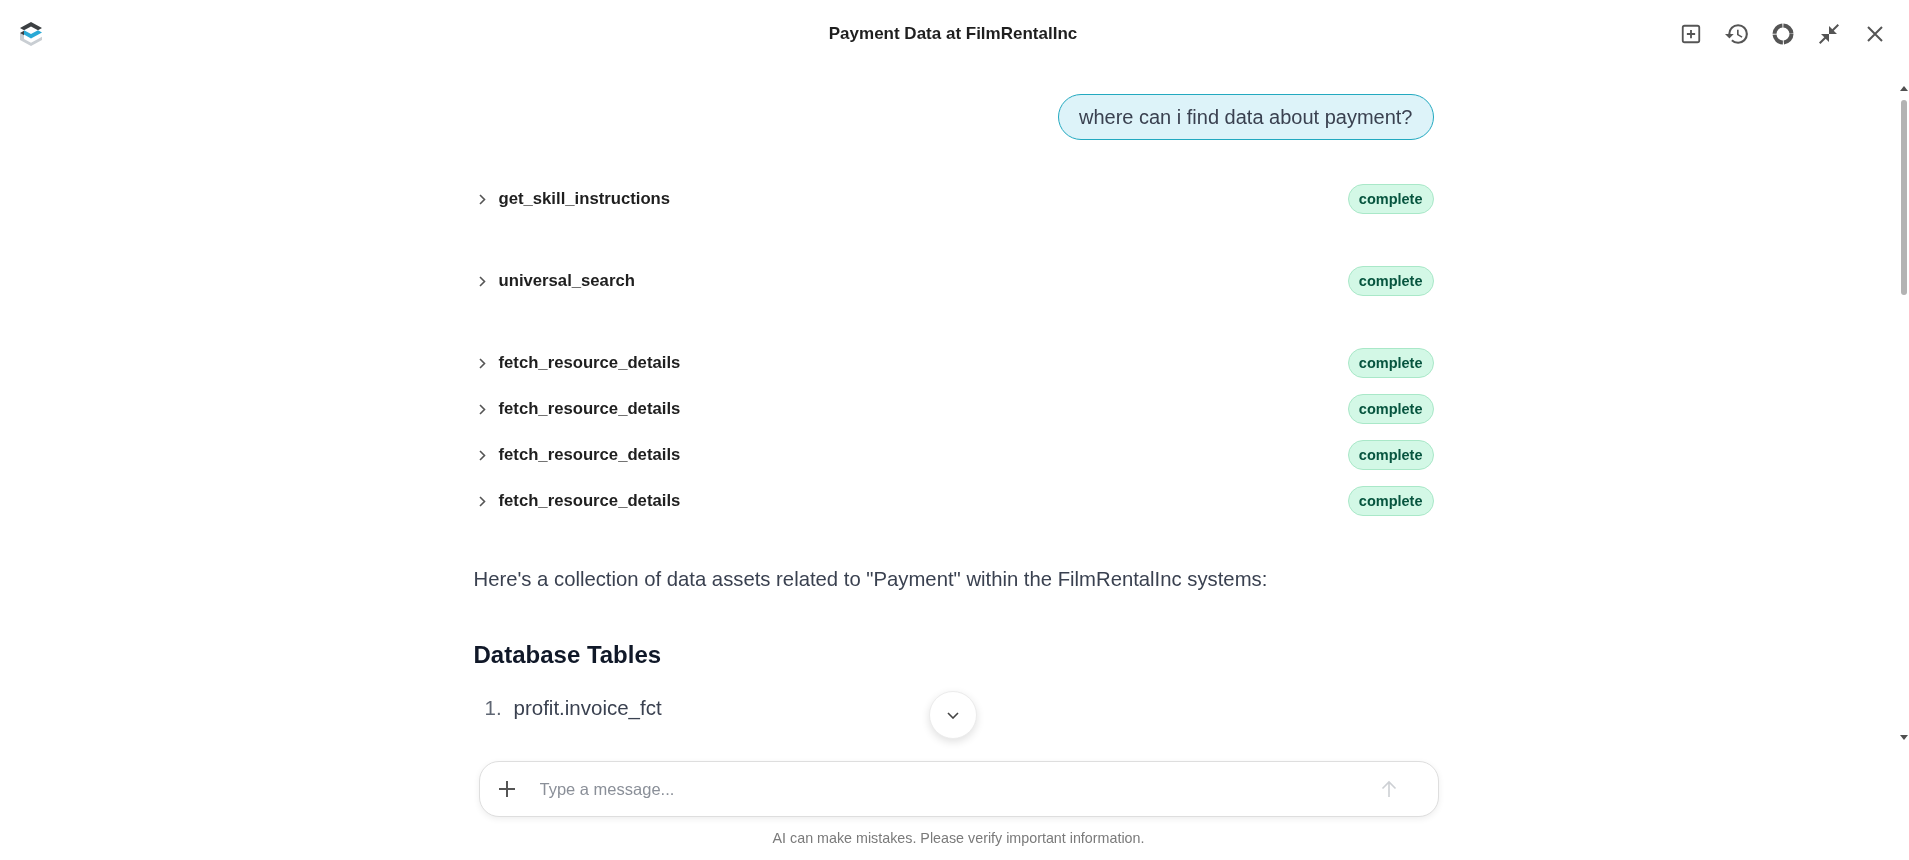  What do you see at coordinates (587, 708) in the screenshot?
I see `list-item-text: profit.invoice_fct` at bounding box center [587, 708].